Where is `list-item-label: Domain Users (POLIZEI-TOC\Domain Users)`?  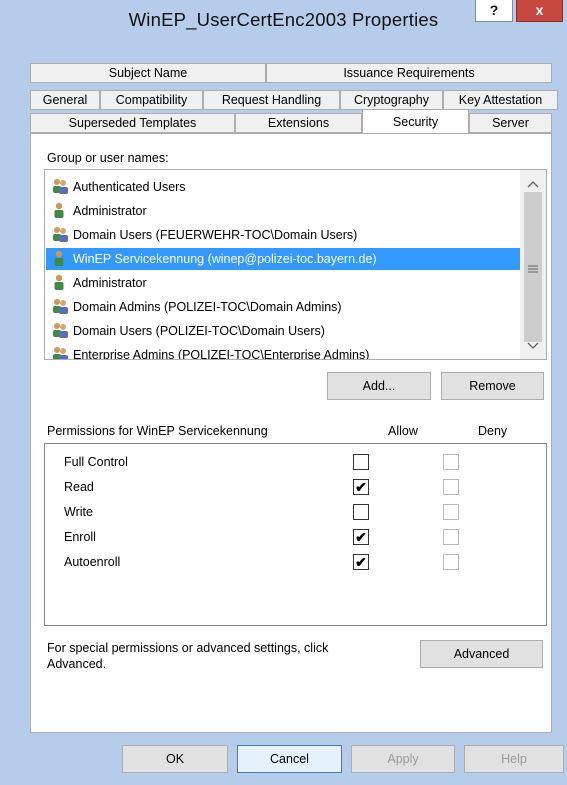 list-item-label: Domain Users (POLIZEI-TOC\Domain Users) is located at coordinates (199, 331).